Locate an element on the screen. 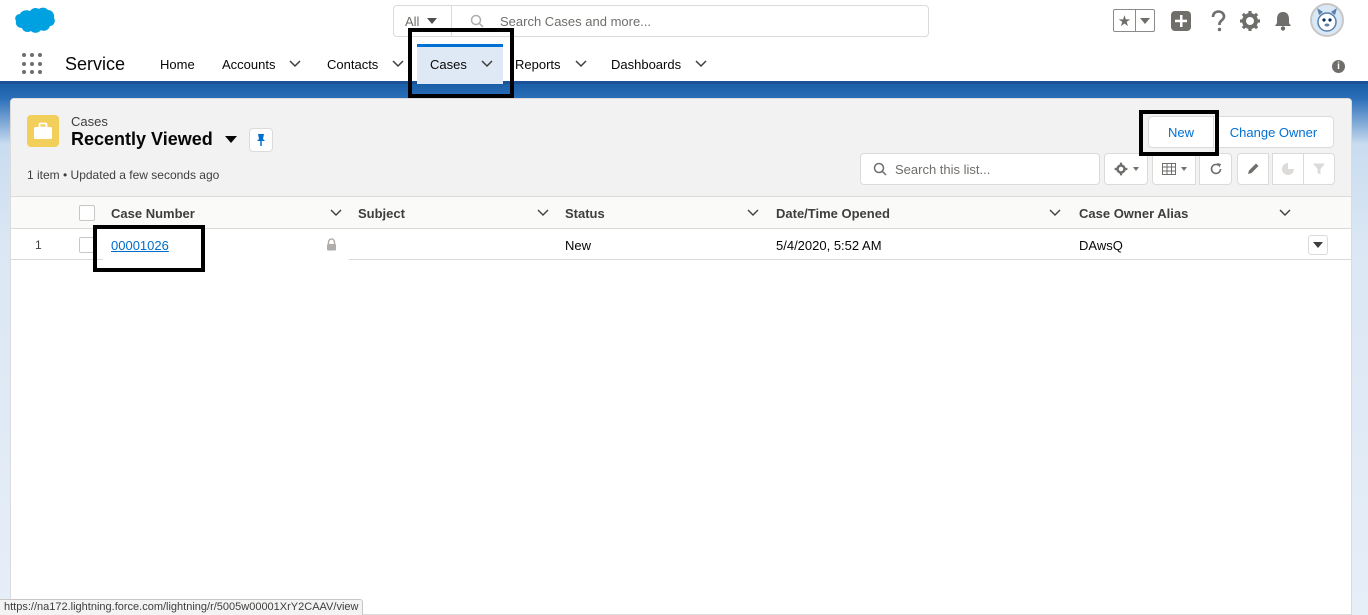 This screenshot has height=615, width=1368. nav-item-reports: Reports is located at coordinates (551, 64).